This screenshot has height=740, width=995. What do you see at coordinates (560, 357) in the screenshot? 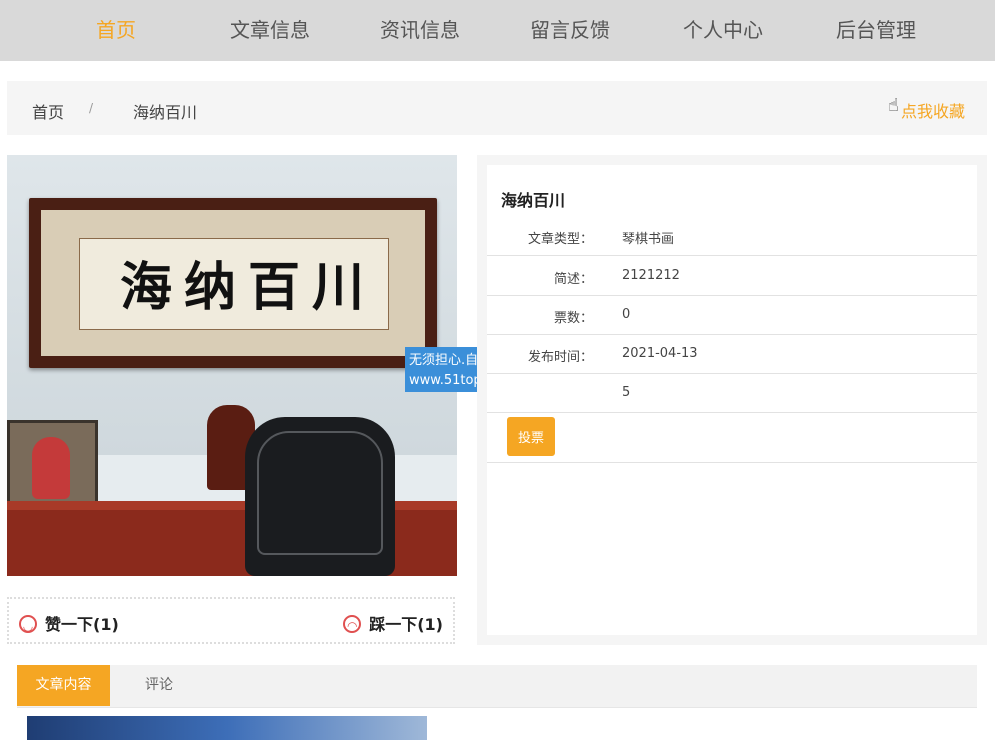
I see `info-label: 发布时间：` at bounding box center [560, 357].